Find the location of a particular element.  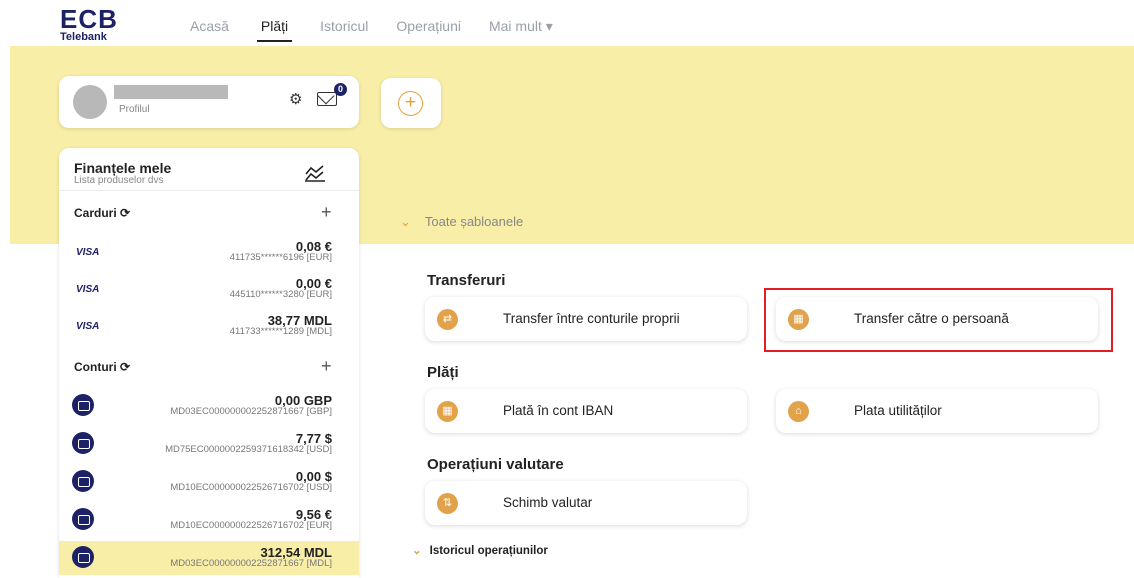

account-row: 7,77 $ MD75EC000000225937161834‌2 [USD] is located at coordinates (209, 444).